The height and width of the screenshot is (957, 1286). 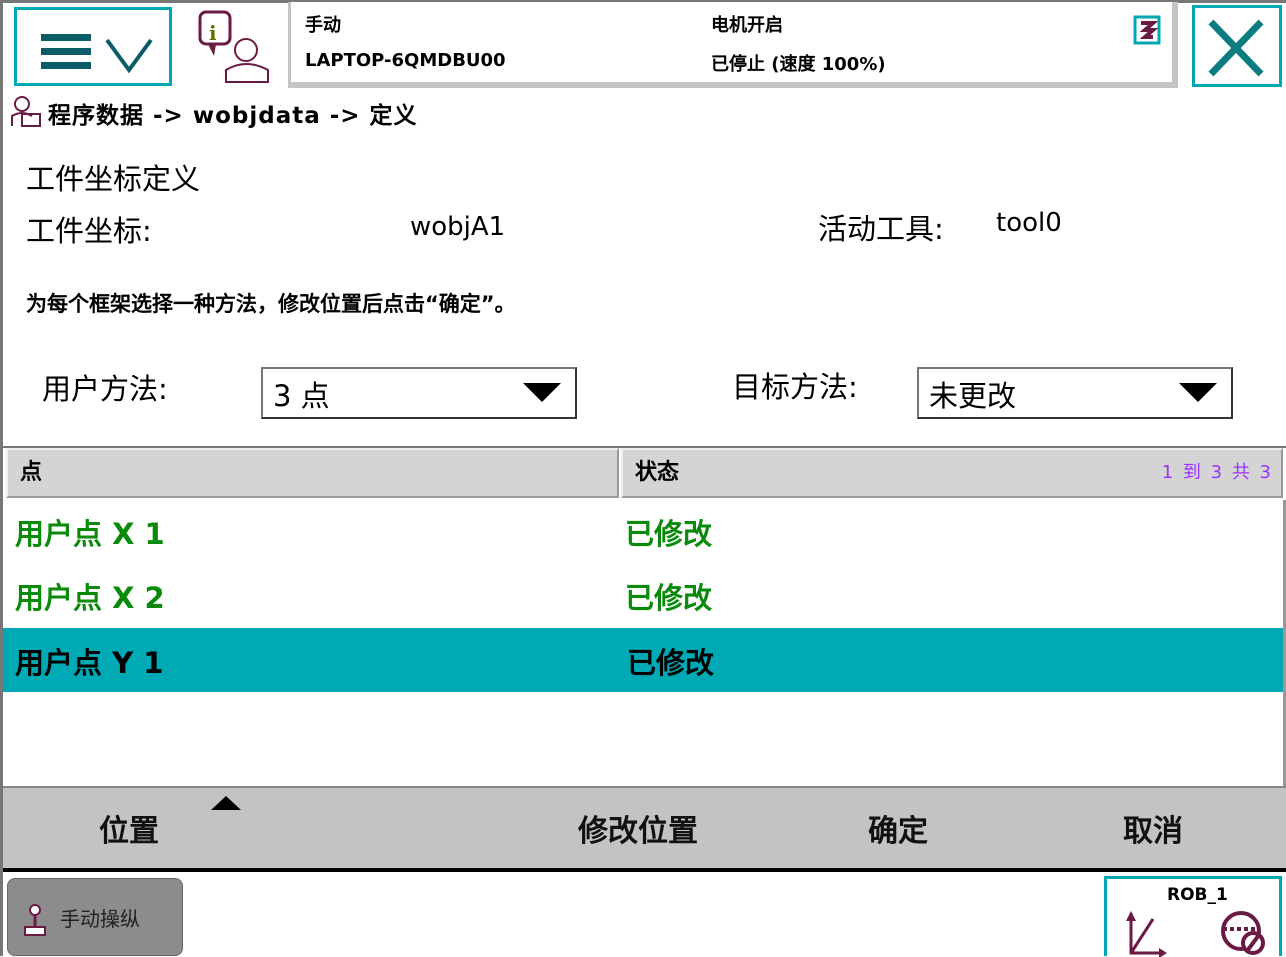 I want to click on modify-position-button: 修改位置, so click(x=638, y=828).